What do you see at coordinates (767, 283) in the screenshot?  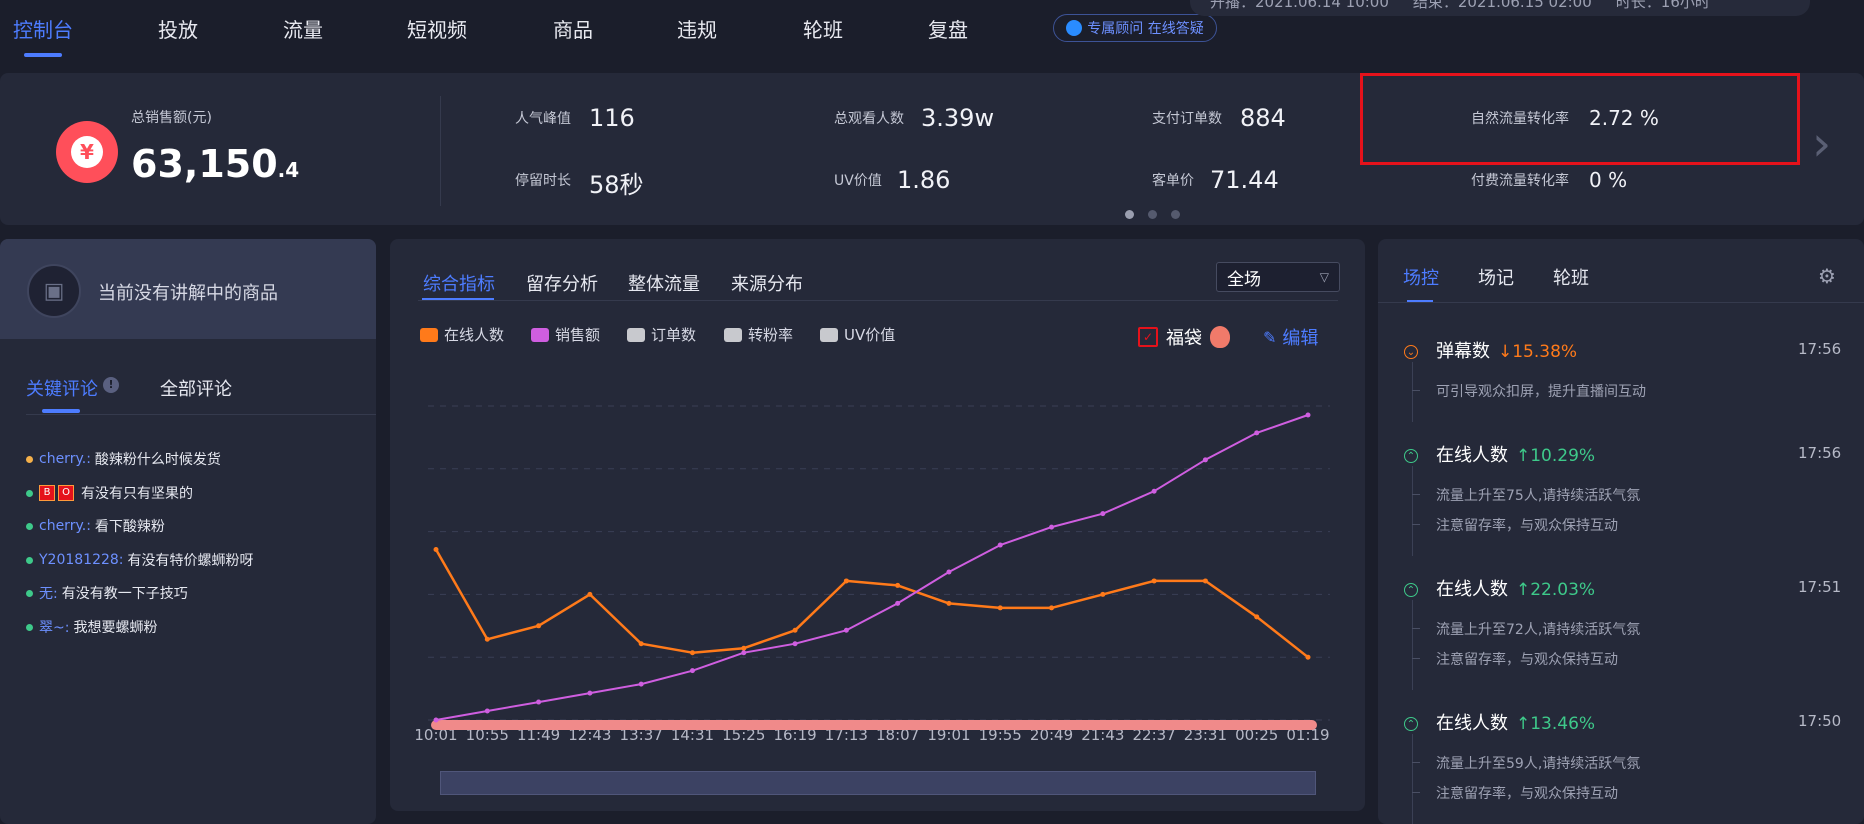 I see `tab-source-distribution: 来源分布` at bounding box center [767, 283].